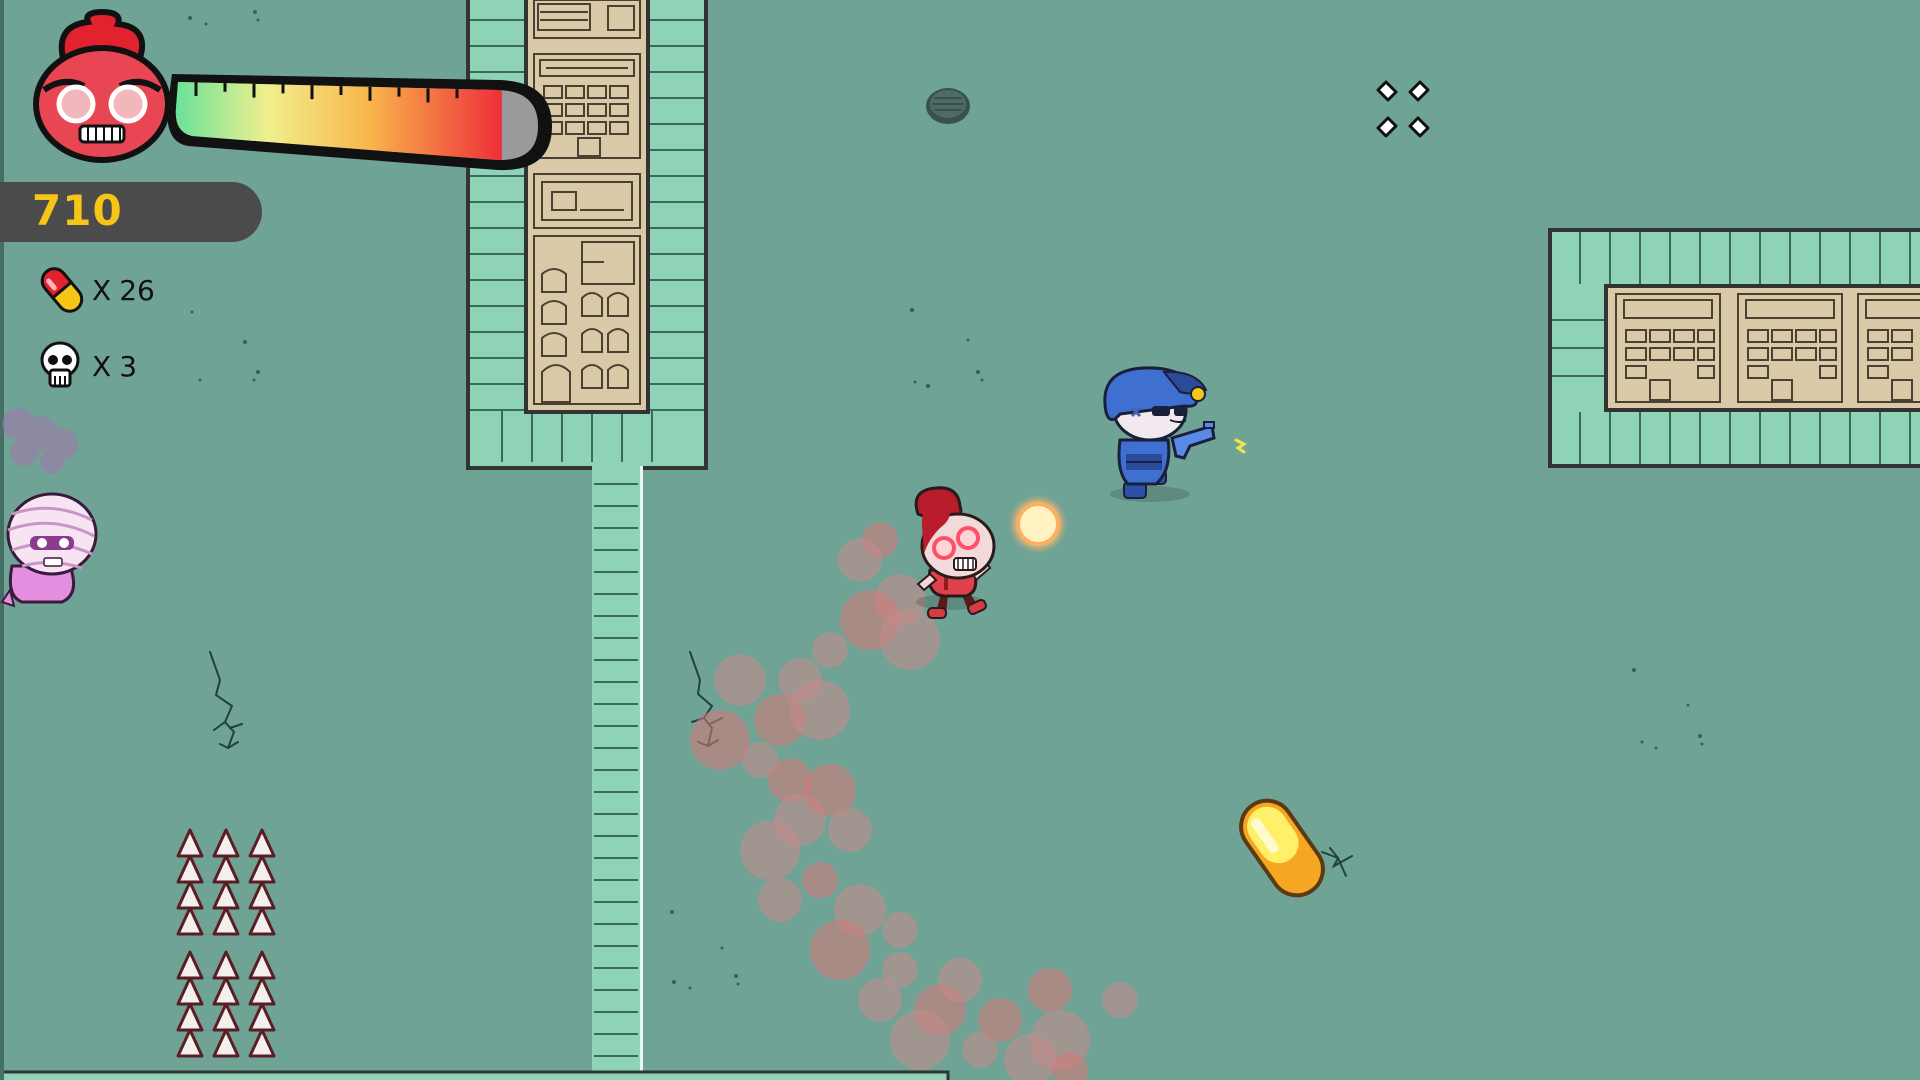 The height and width of the screenshot is (1080, 1920). What do you see at coordinates (102, 366) in the screenshot?
I see `kill-count-prefix: X` at bounding box center [102, 366].